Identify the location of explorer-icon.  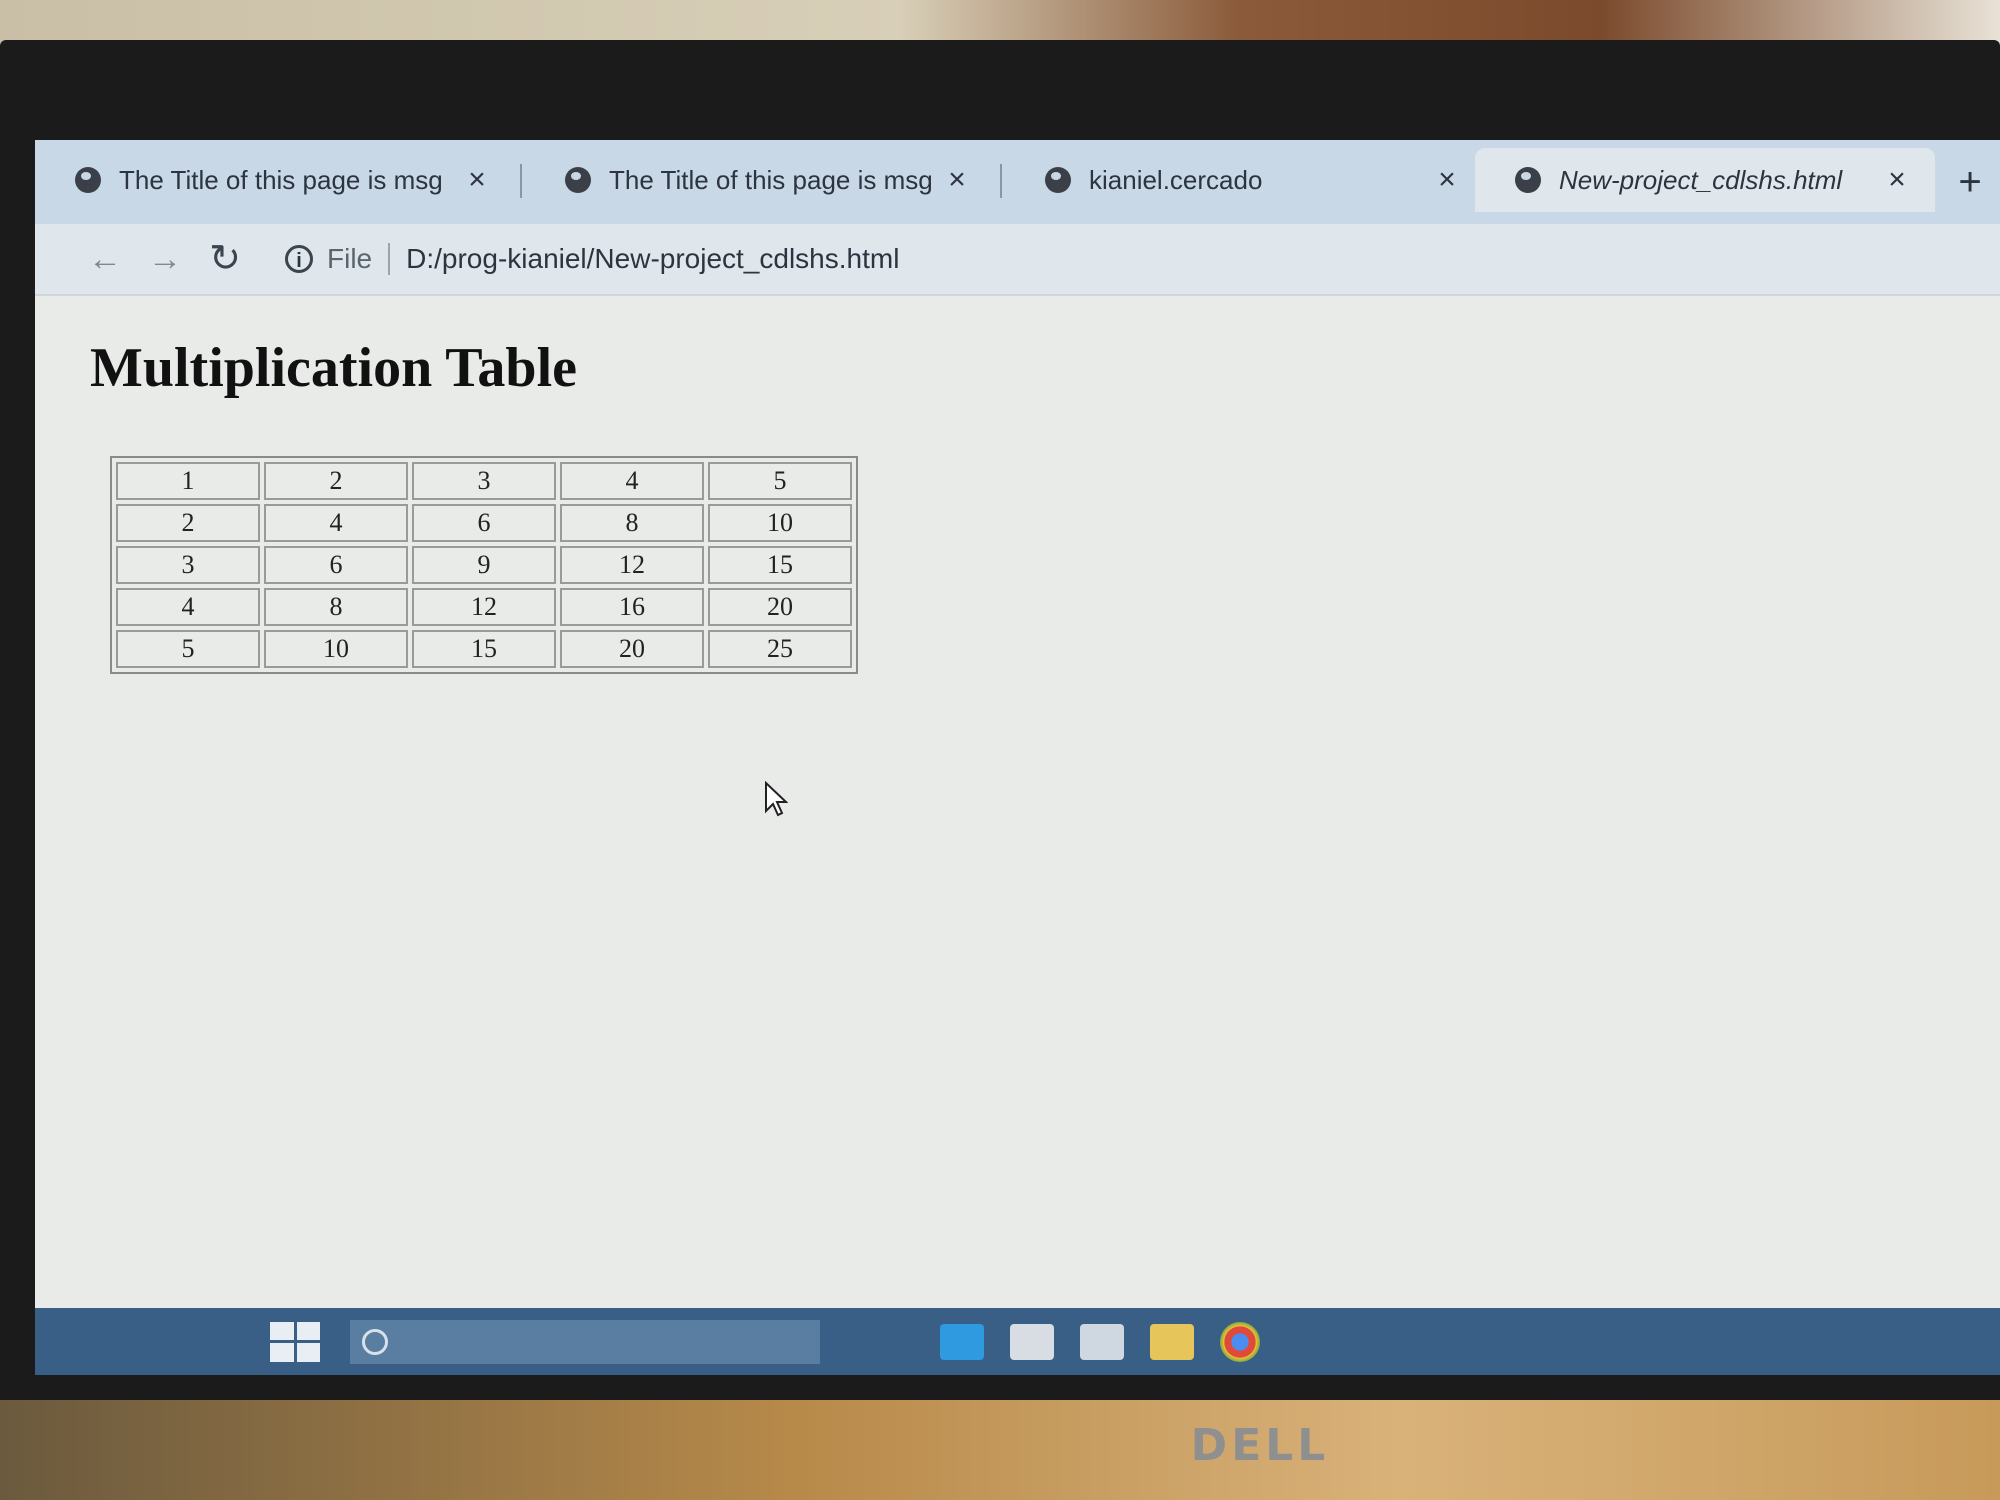
(1172, 1341).